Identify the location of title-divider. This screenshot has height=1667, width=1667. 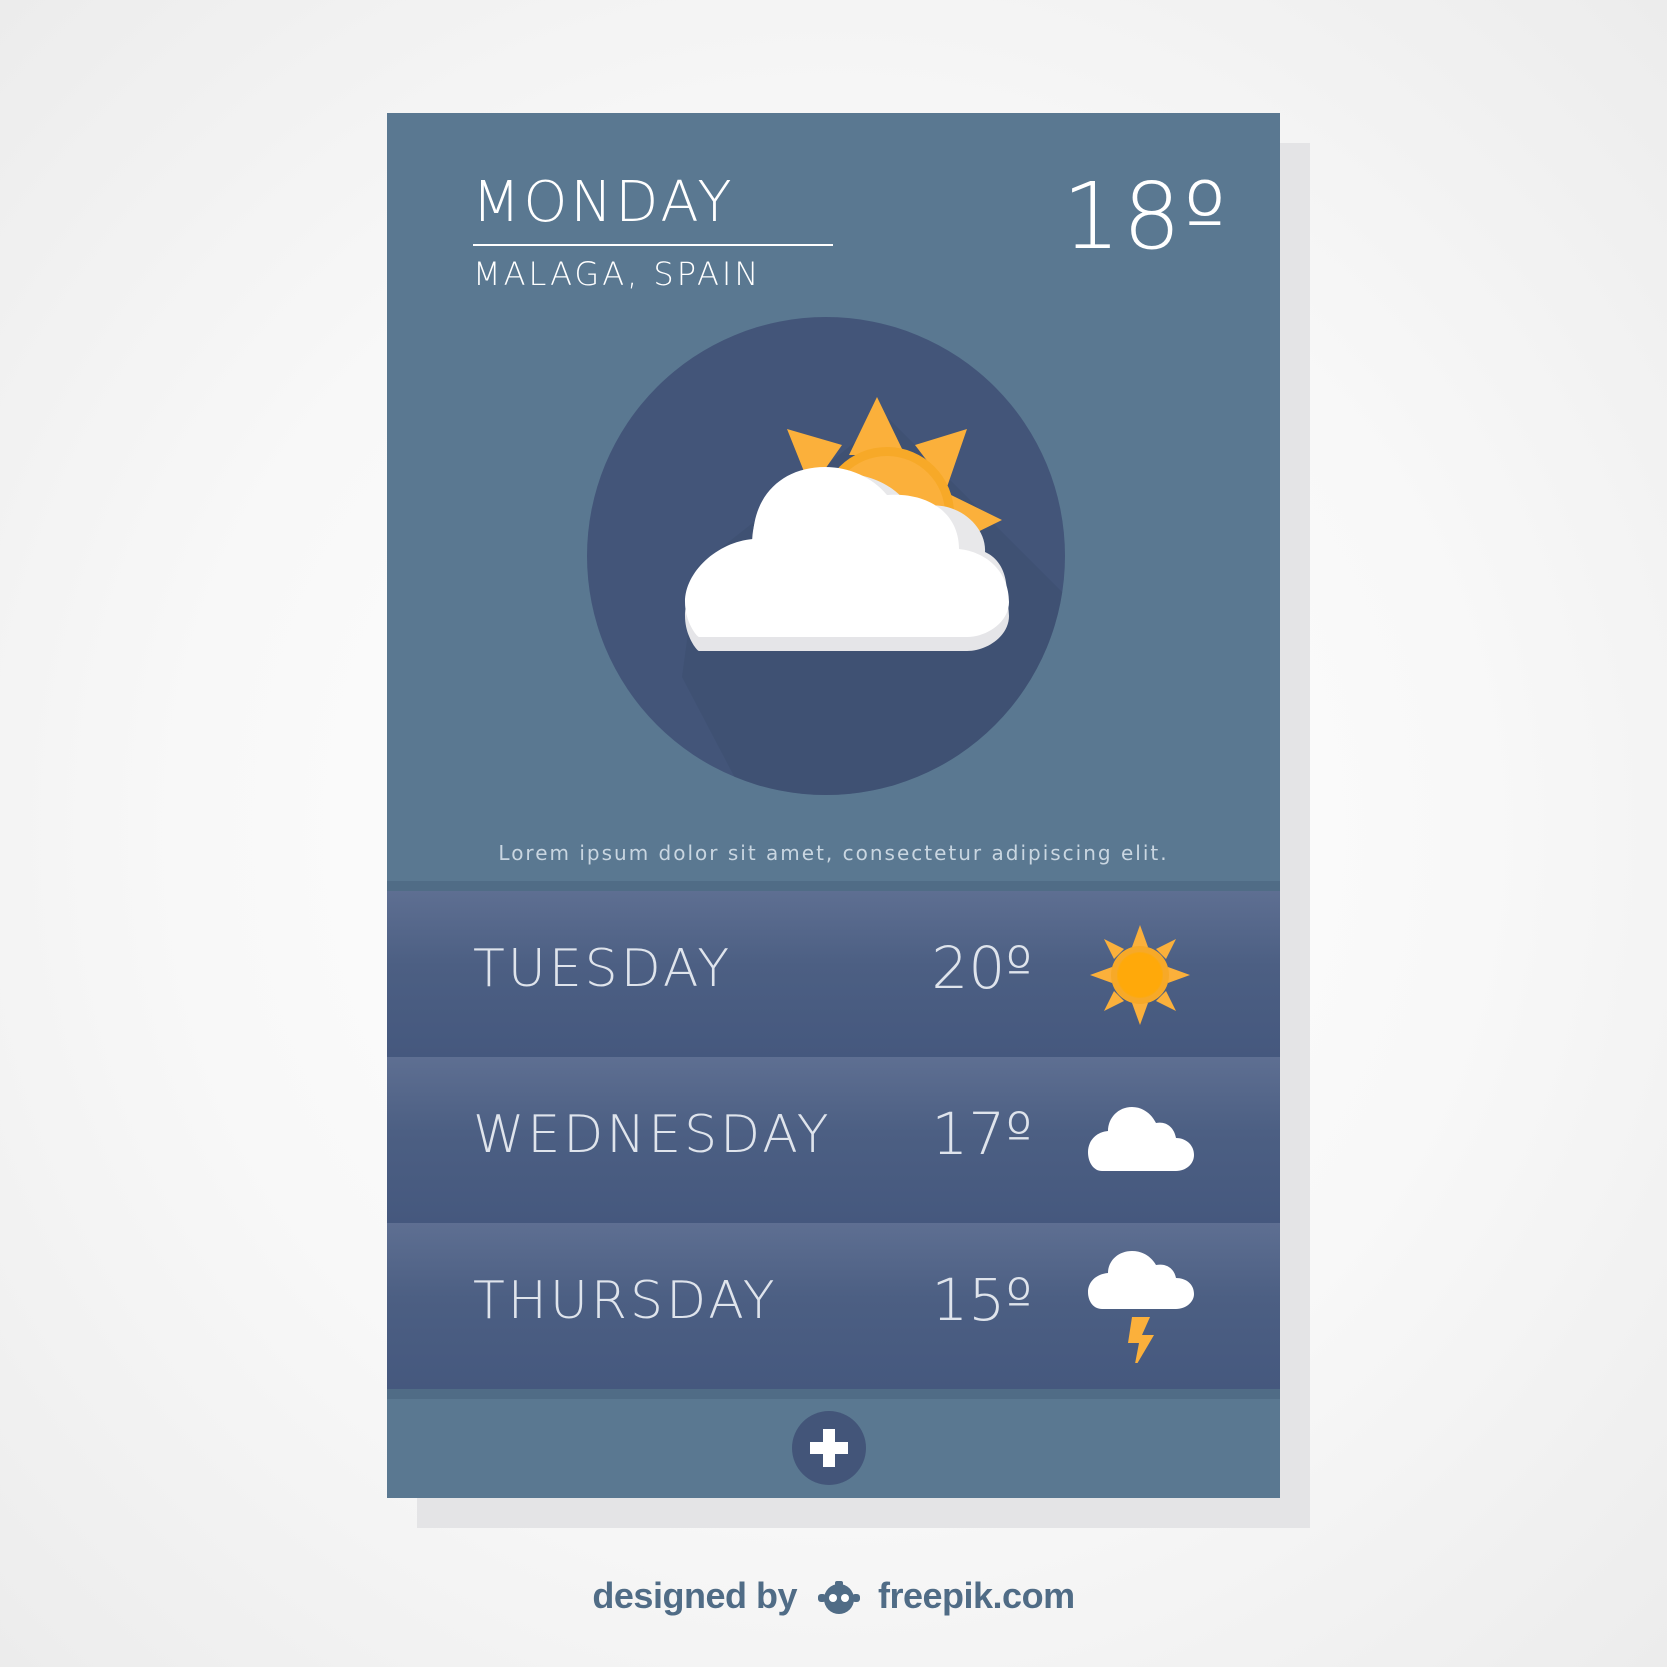
(653, 245).